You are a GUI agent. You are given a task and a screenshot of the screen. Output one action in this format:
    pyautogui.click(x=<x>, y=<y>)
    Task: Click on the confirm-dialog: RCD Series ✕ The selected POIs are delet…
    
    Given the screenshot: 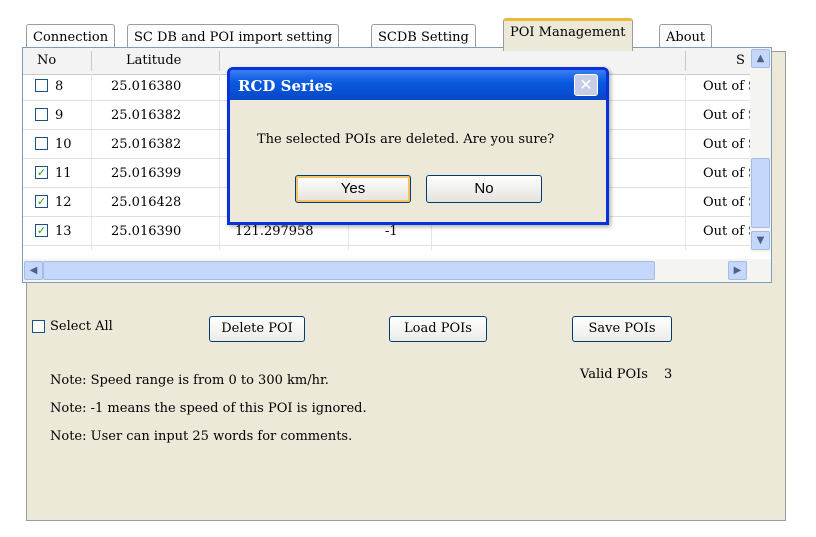 What is the action you would take?
    pyautogui.click(x=418, y=146)
    